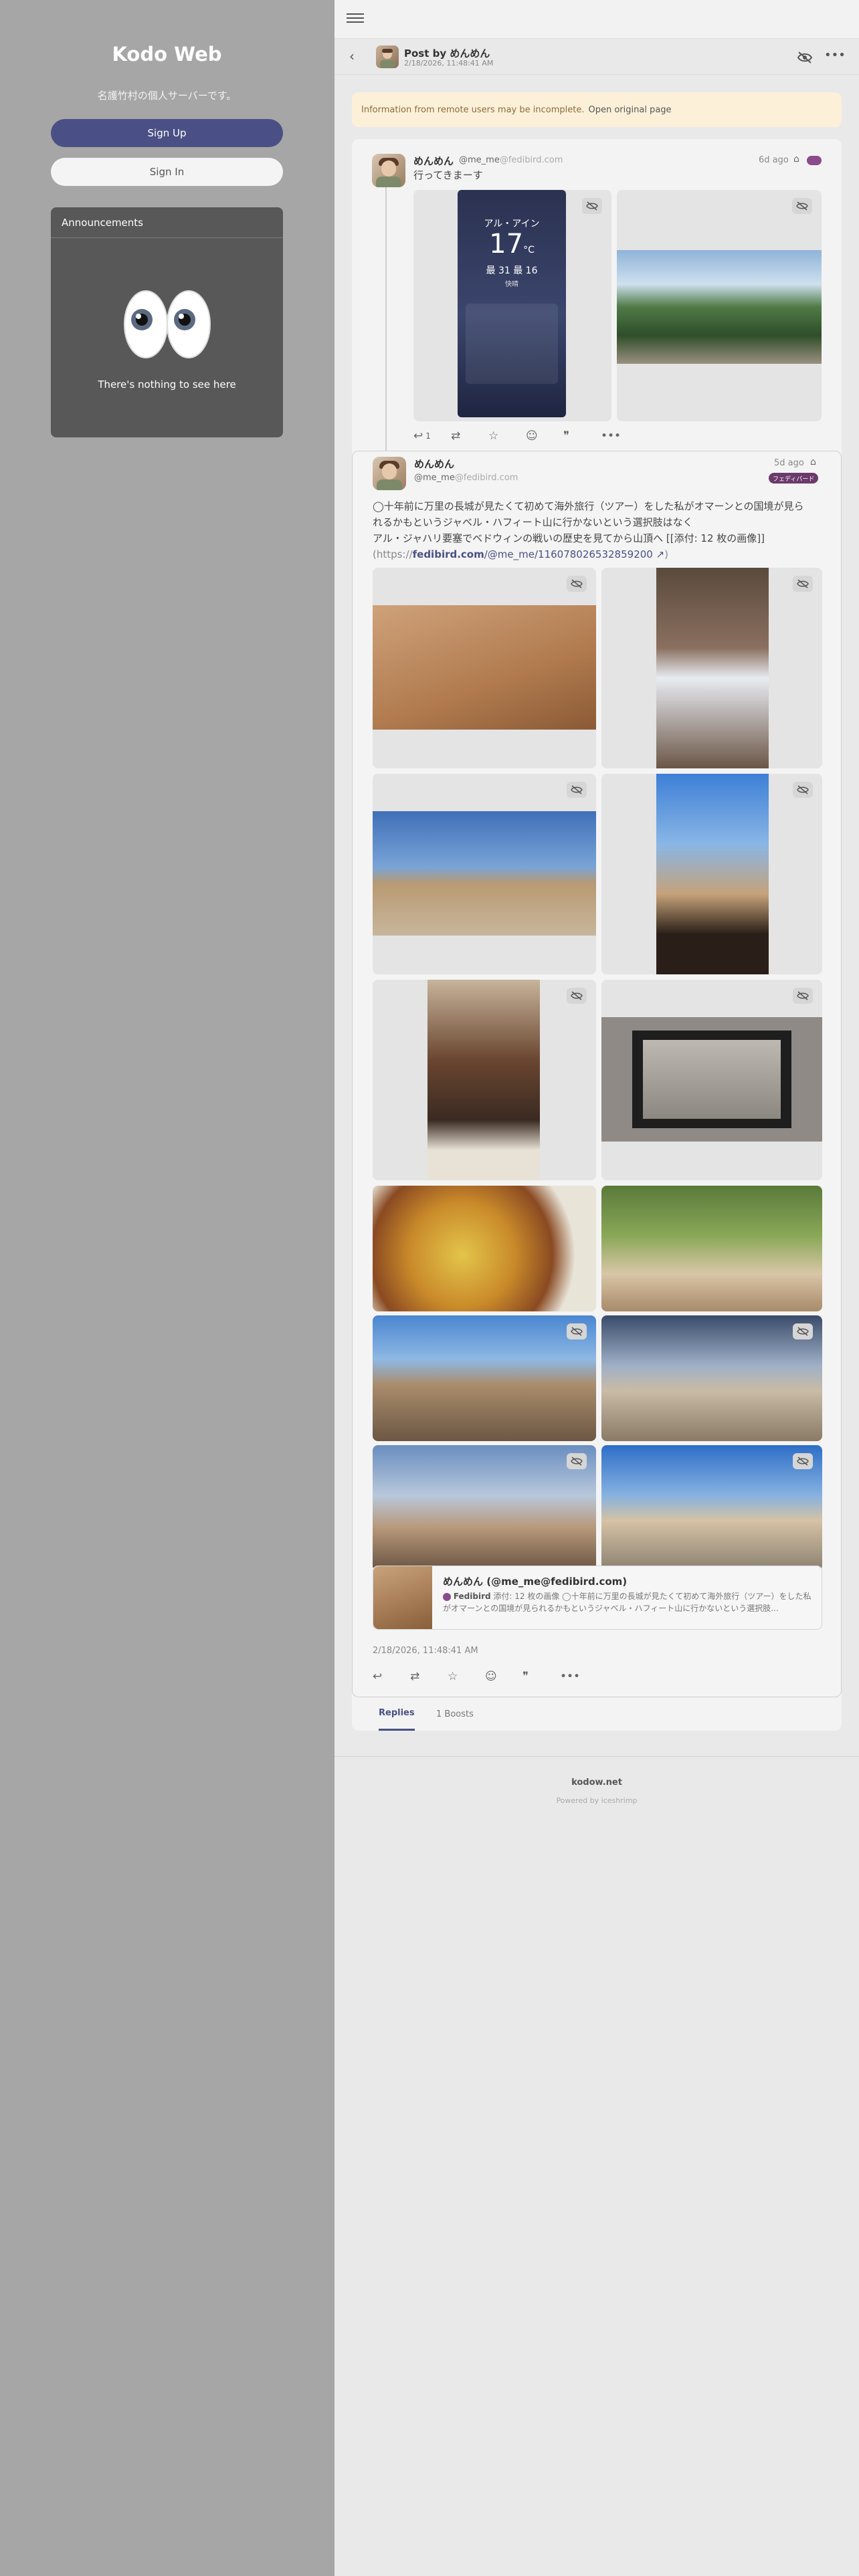 The height and width of the screenshot is (2576, 859). What do you see at coordinates (448, 554) in the screenshot?
I see `link-host: fedibird.com` at bounding box center [448, 554].